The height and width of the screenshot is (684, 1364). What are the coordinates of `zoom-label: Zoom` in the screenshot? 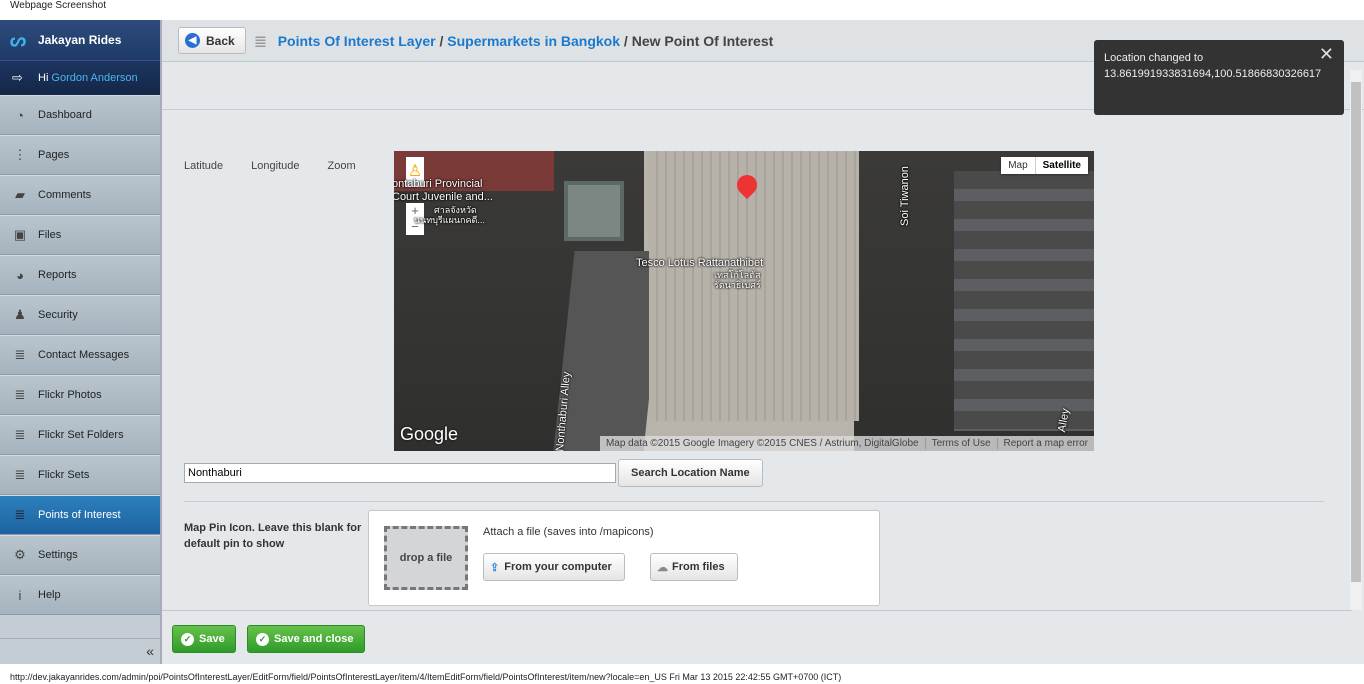 It's located at (341, 166).